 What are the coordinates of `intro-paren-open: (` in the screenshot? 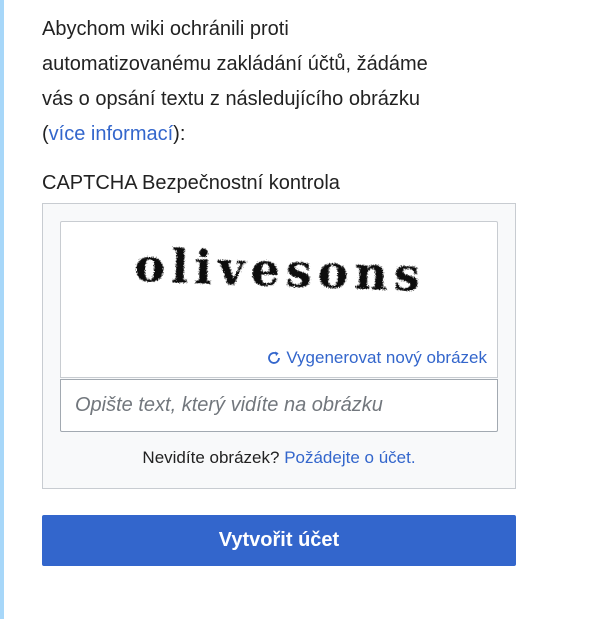 It's located at (45, 134).